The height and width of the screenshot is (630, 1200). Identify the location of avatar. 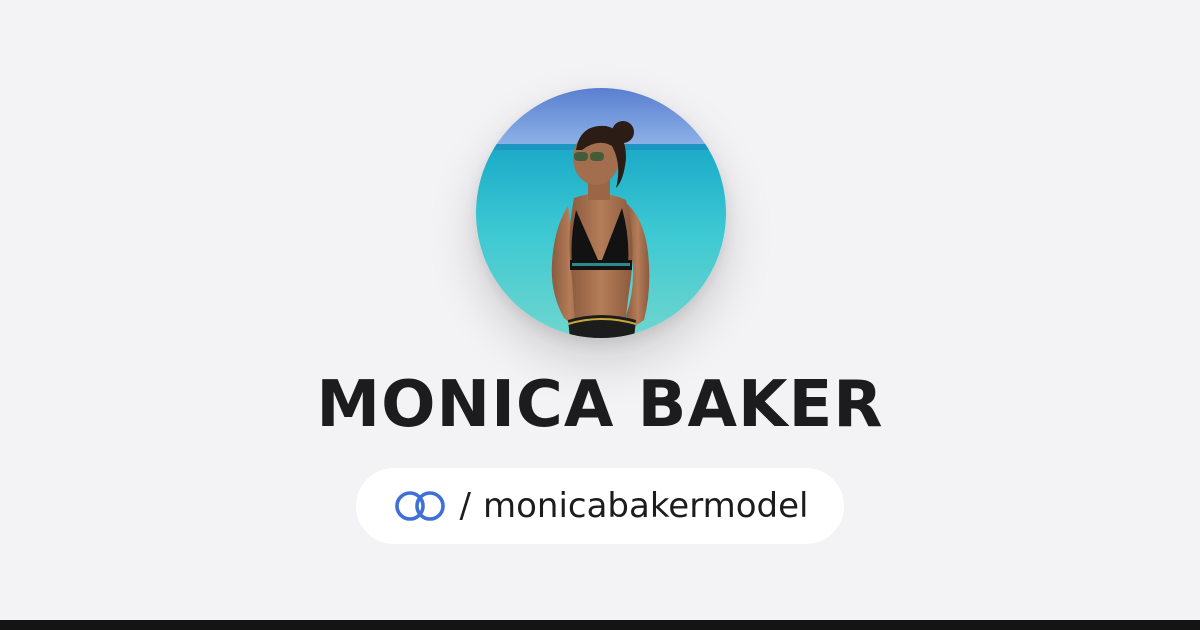
(601, 213).